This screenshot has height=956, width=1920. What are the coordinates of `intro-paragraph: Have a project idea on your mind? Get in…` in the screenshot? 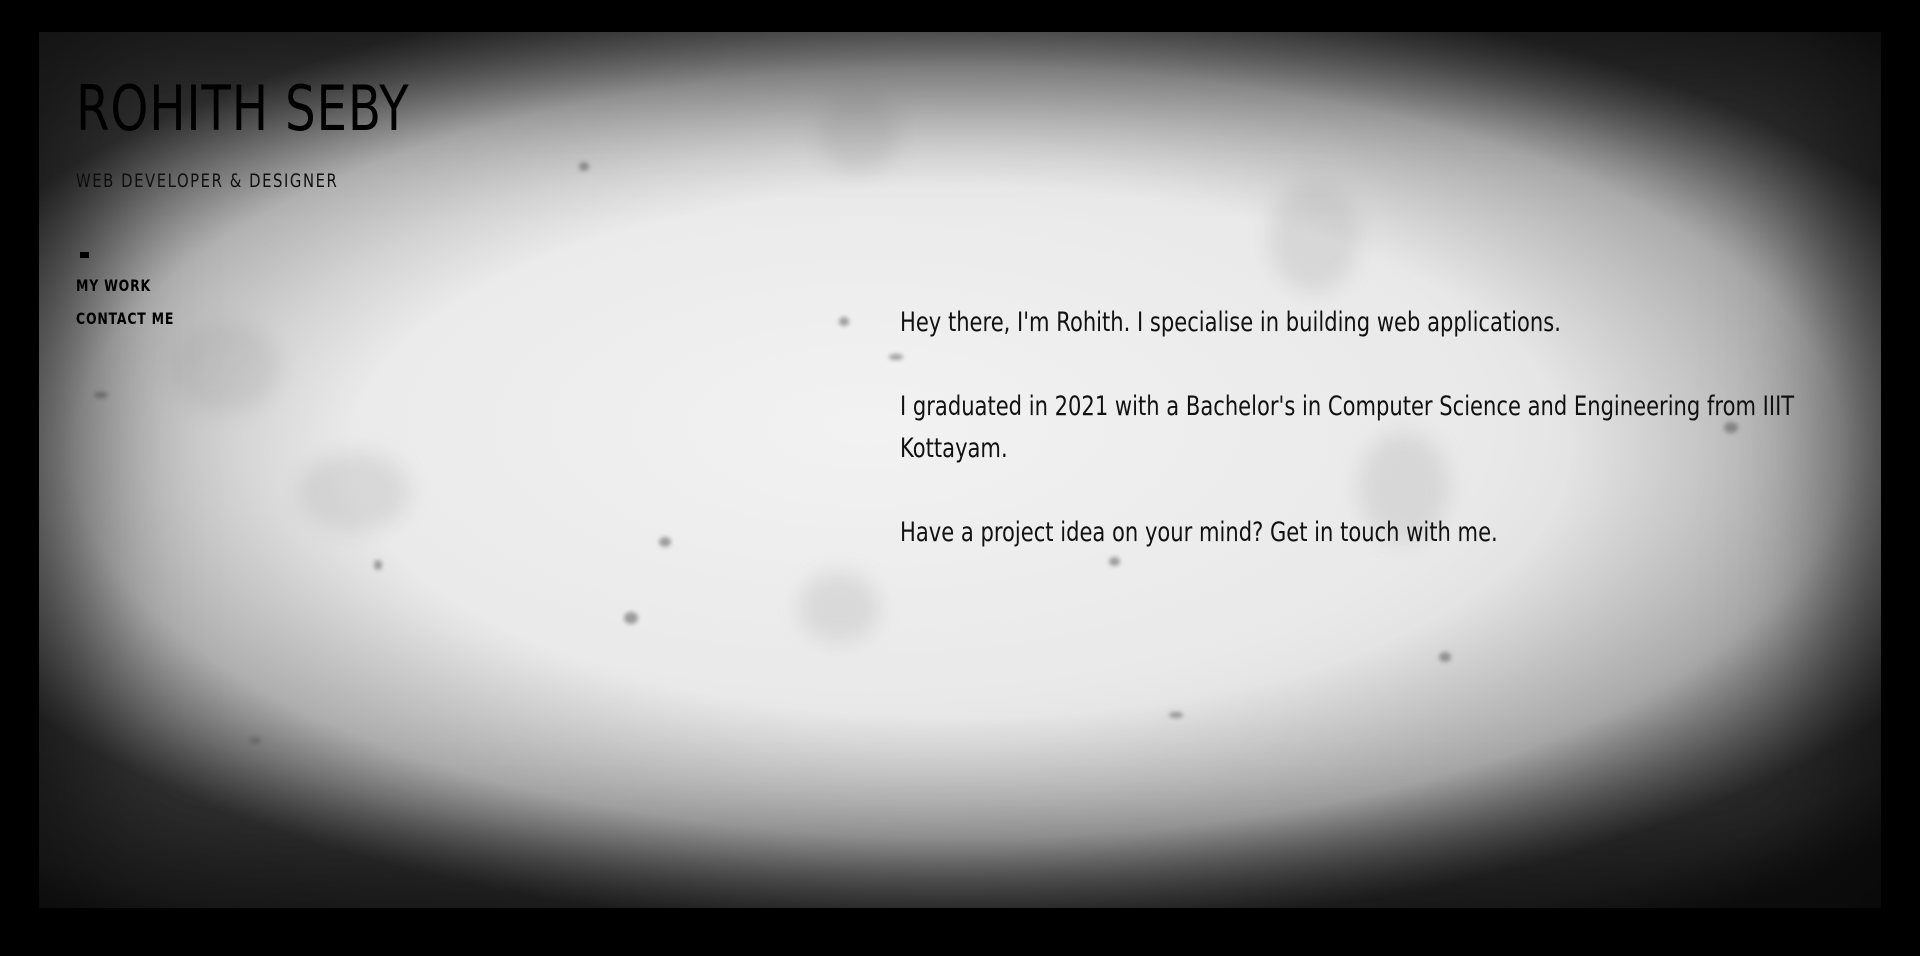 It's located at (1199, 532).